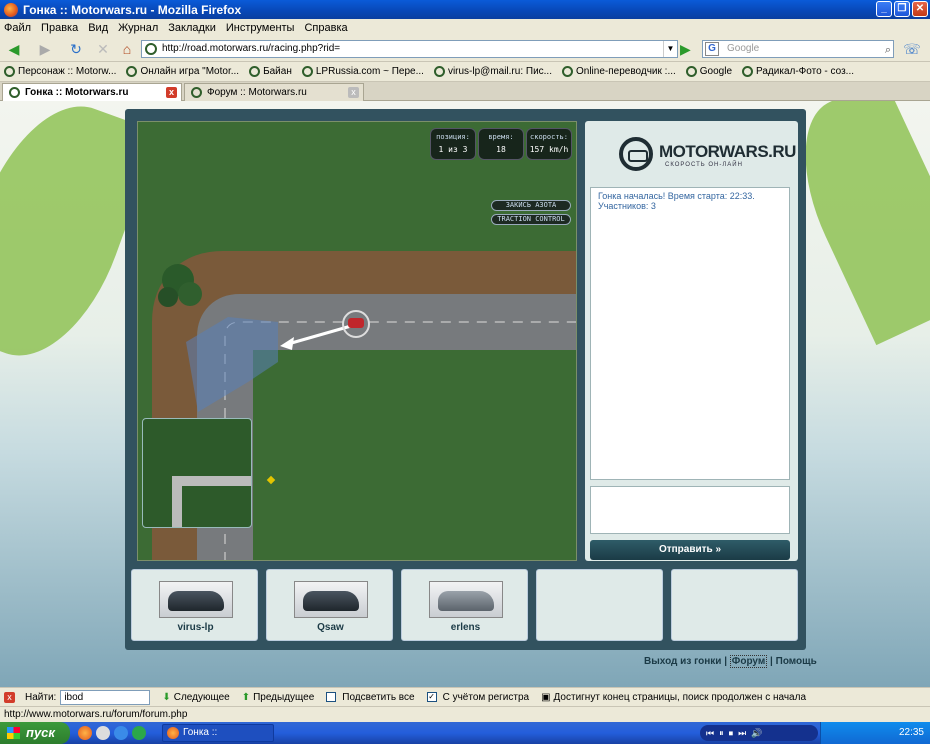 The width and height of the screenshot is (930, 744). What do you see at coordinates (59, 28) in the screenshot?
I see `menu-edit: Правка` at bounding box center [59, 28].